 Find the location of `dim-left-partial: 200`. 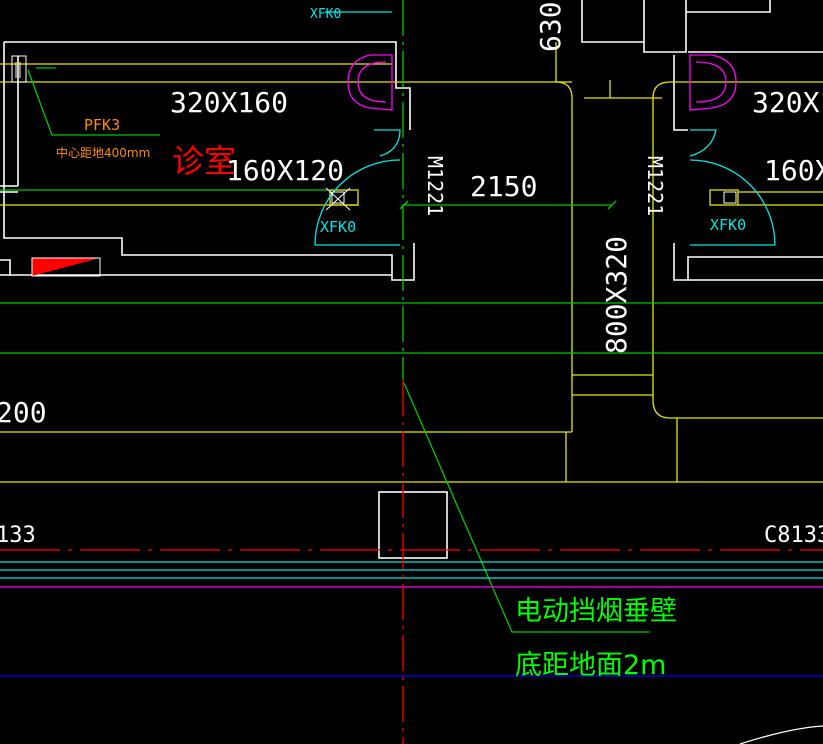

dim-left-partial: 200 is located at coordinates (23, 412).